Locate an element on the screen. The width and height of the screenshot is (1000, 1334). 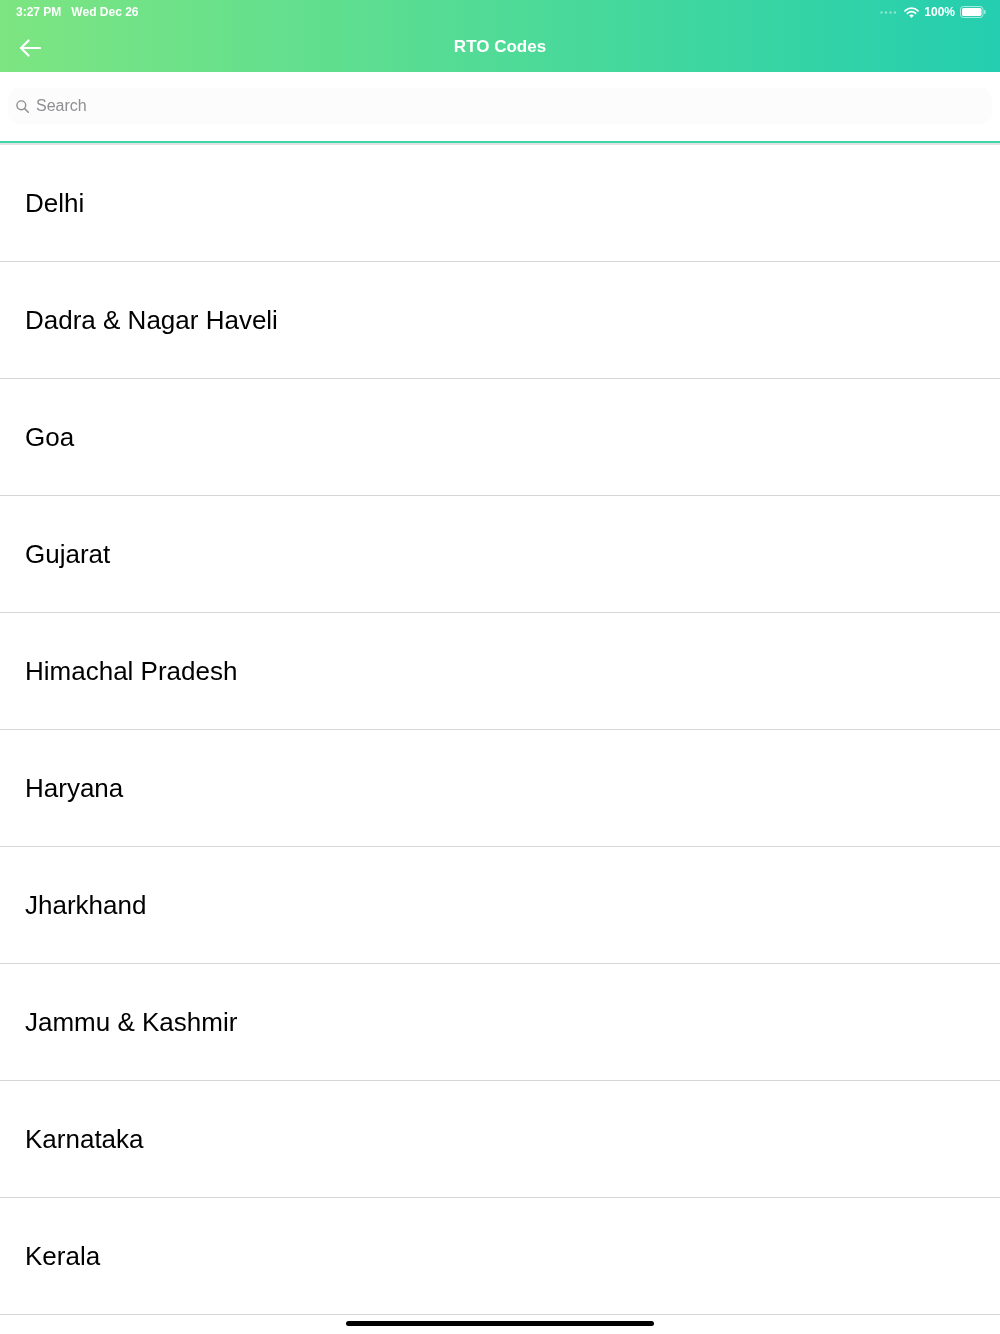
state-list-item: Karnataka is located at coordinates (500, 1139).